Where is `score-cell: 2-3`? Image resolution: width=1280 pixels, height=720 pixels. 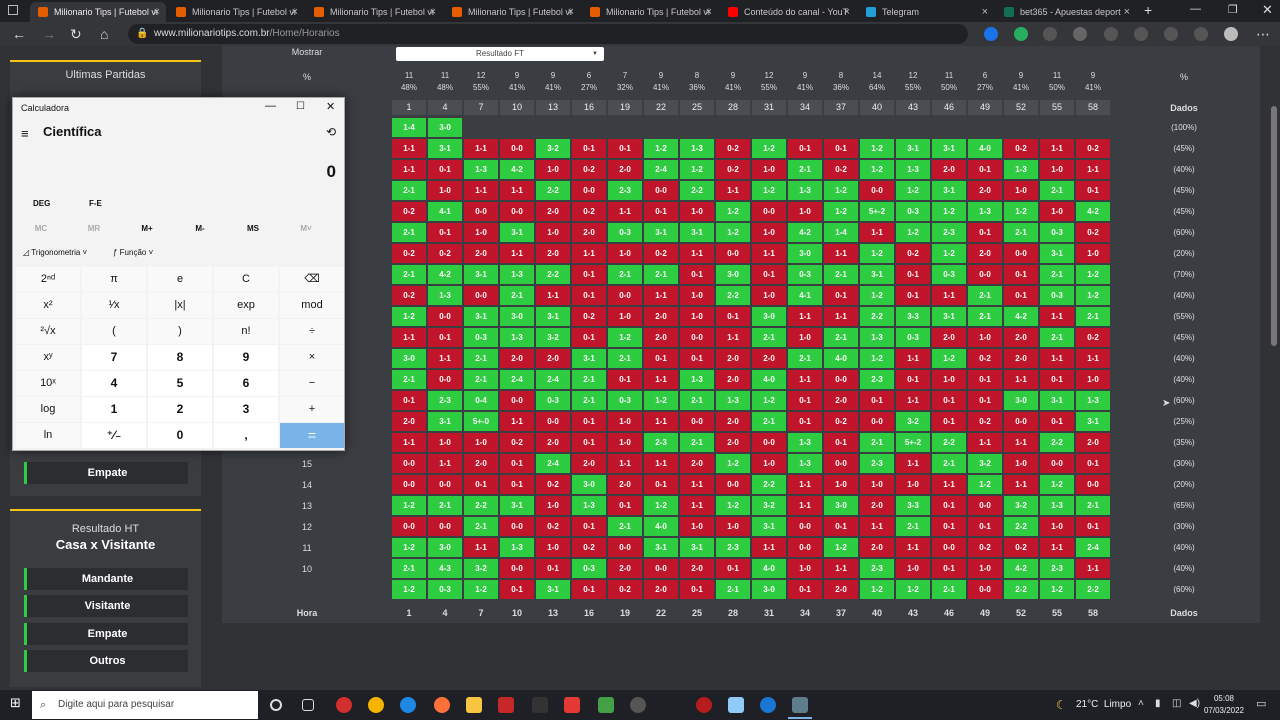 score-cell: 2-3 is located at coordinates (445, 400).